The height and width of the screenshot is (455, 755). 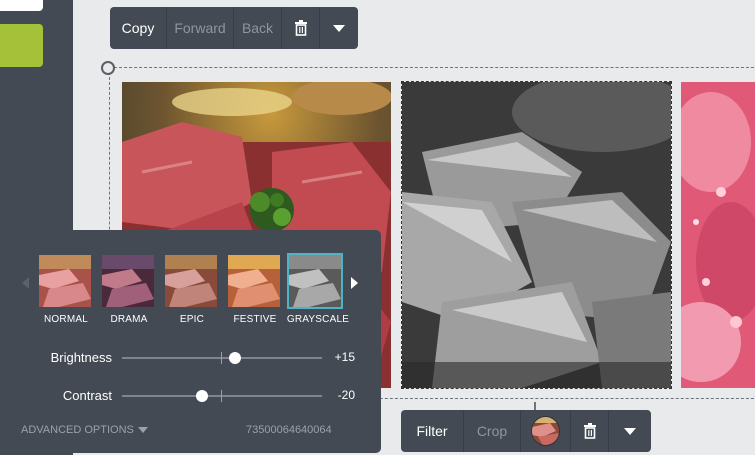 I want to click on contrast-value: -20, so click(x=346, y=395).